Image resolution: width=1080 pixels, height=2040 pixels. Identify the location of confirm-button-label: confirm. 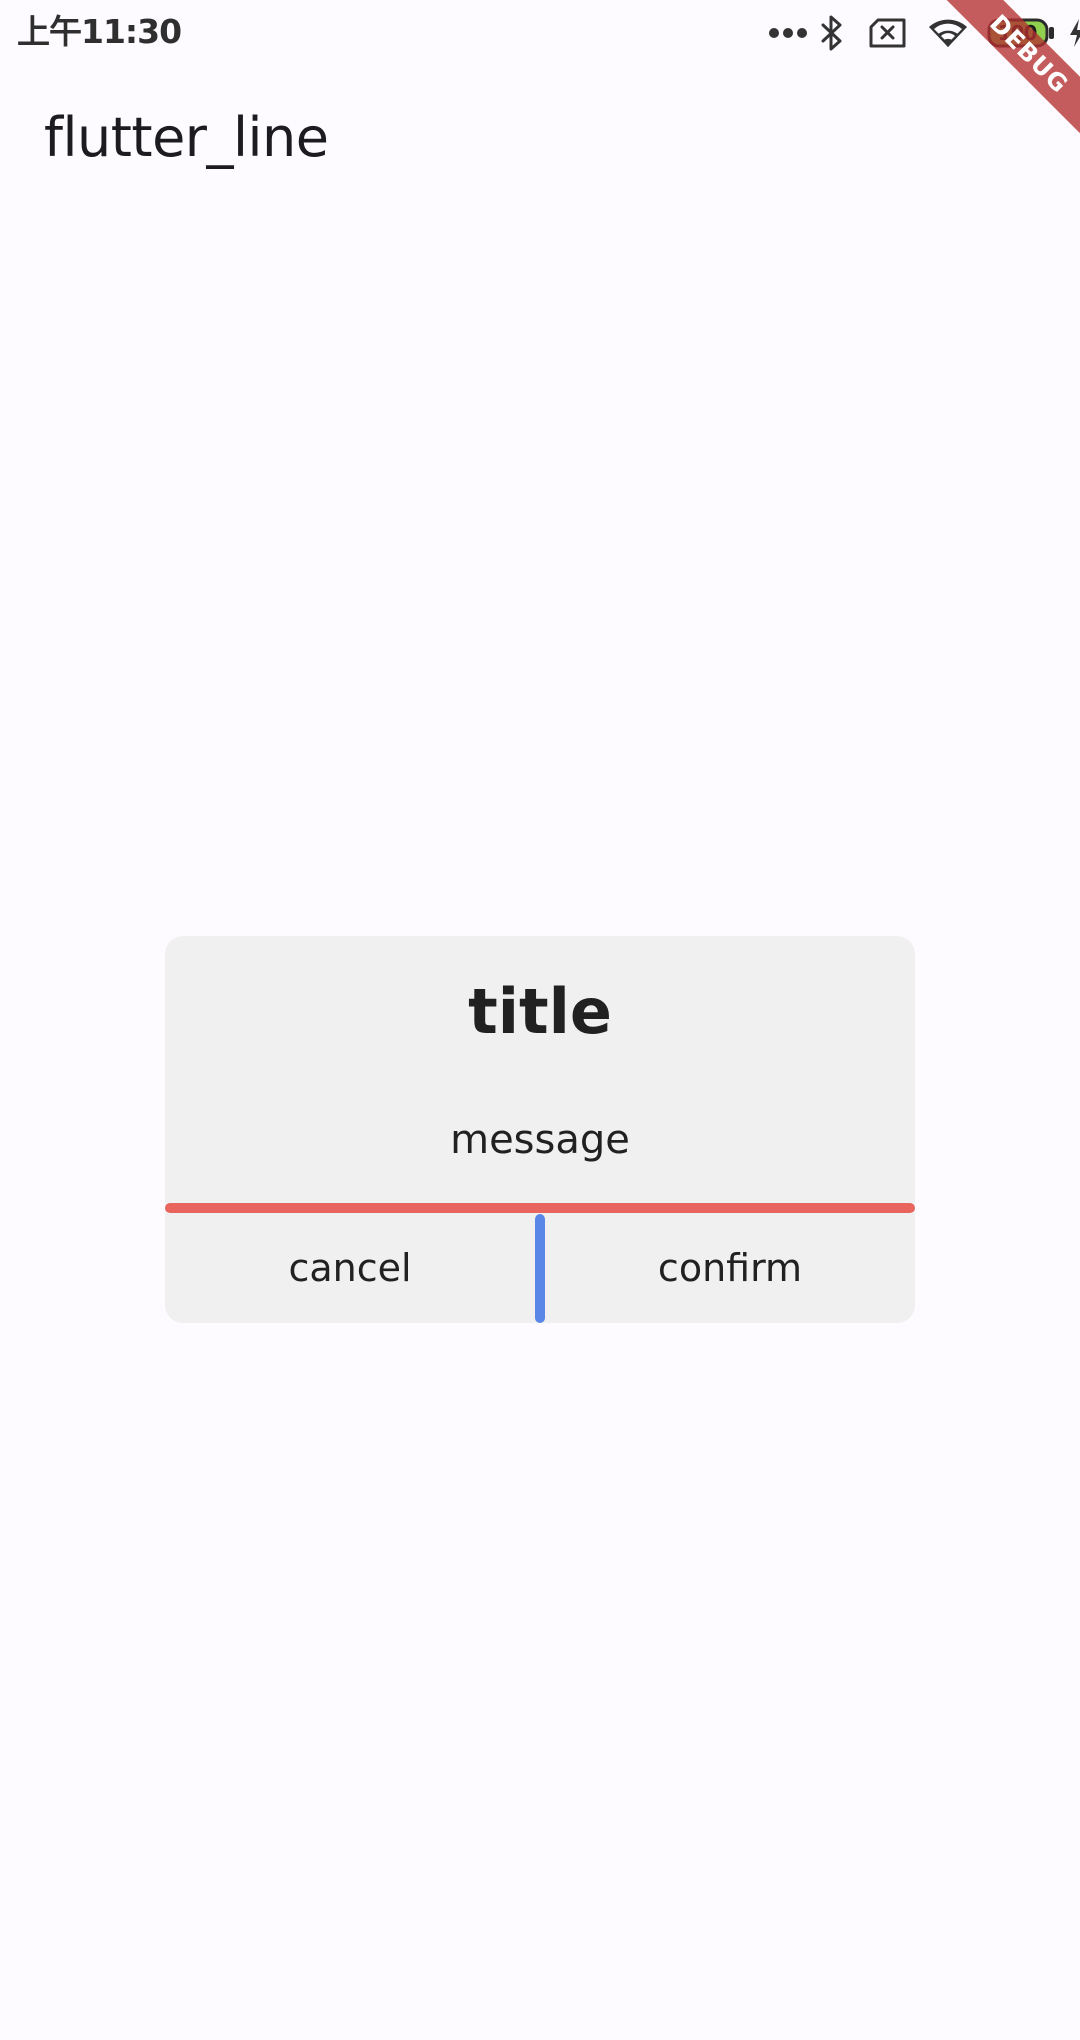
(730, 1268).